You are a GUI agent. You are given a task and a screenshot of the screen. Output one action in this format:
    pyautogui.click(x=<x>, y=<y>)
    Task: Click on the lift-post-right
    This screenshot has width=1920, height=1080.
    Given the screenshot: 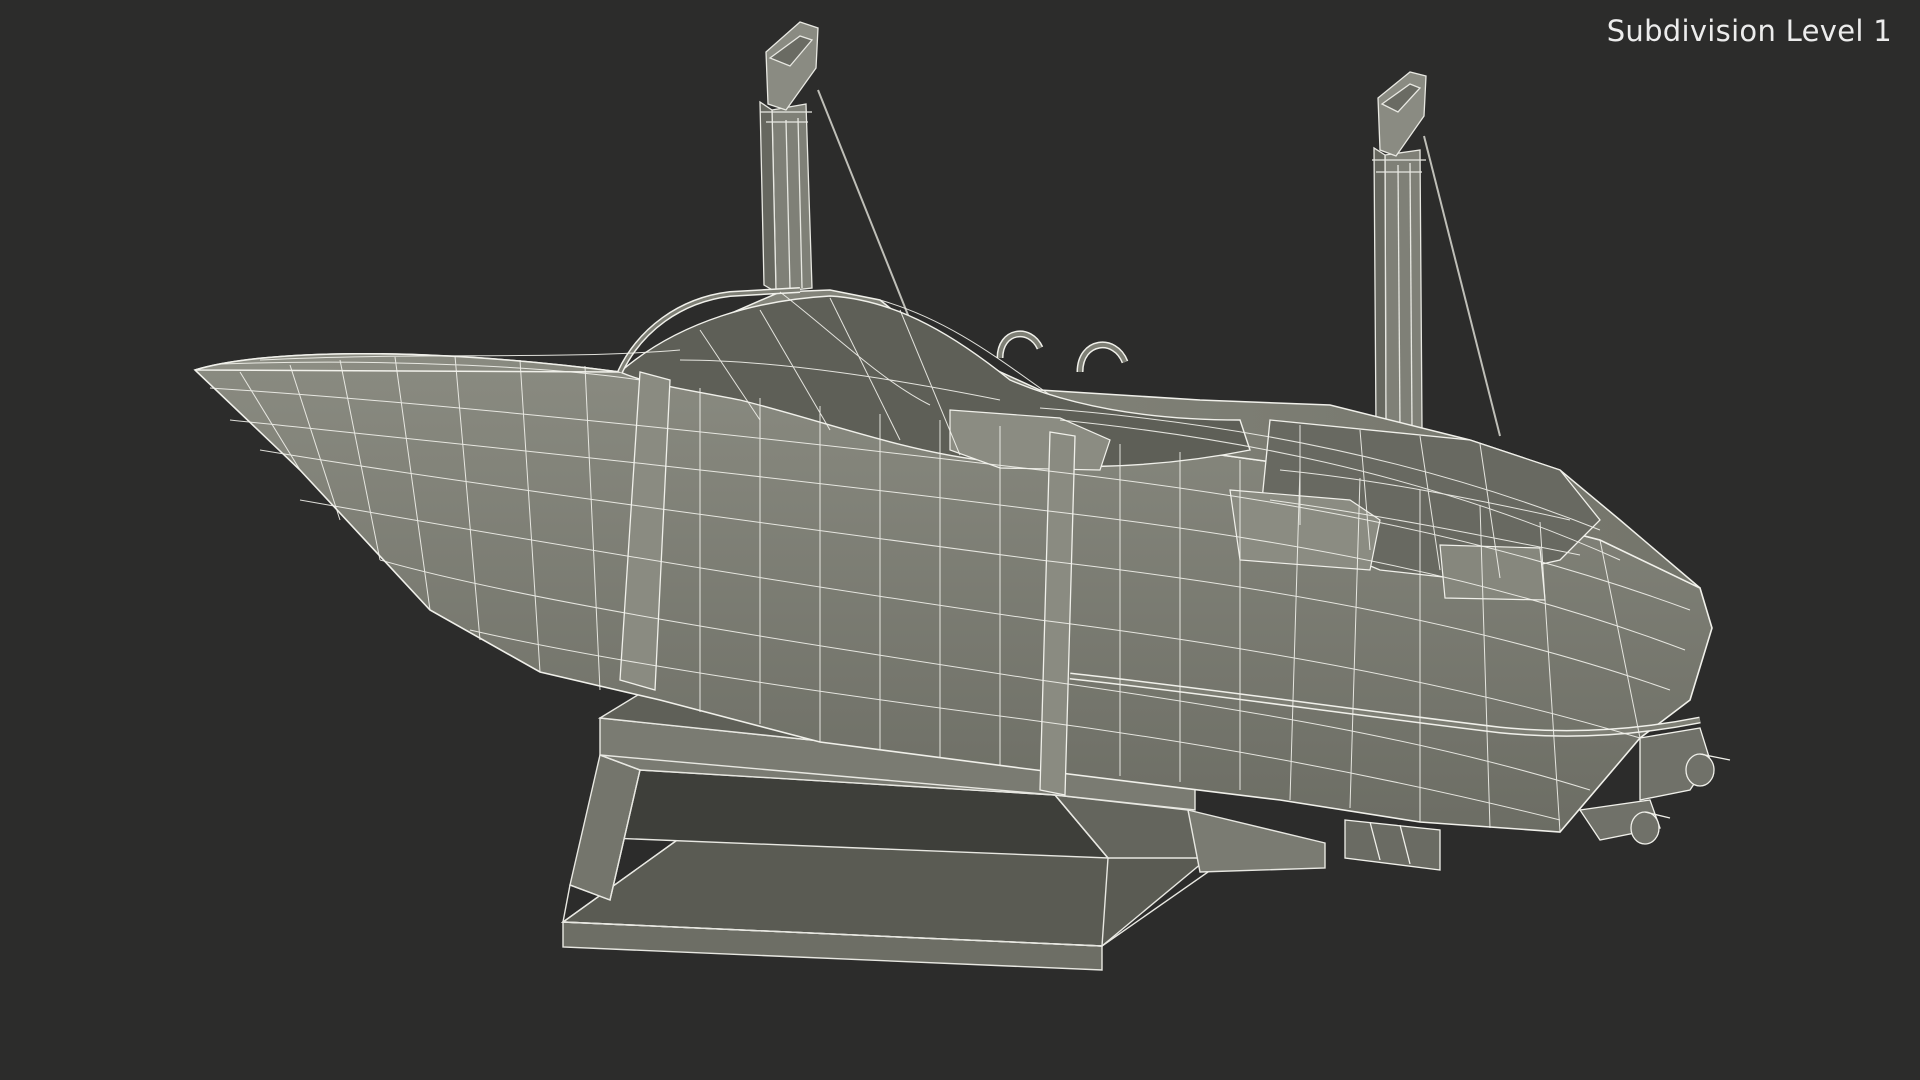 What is the action you would take?
    pyautogui.click(x=1436, y=254)
    